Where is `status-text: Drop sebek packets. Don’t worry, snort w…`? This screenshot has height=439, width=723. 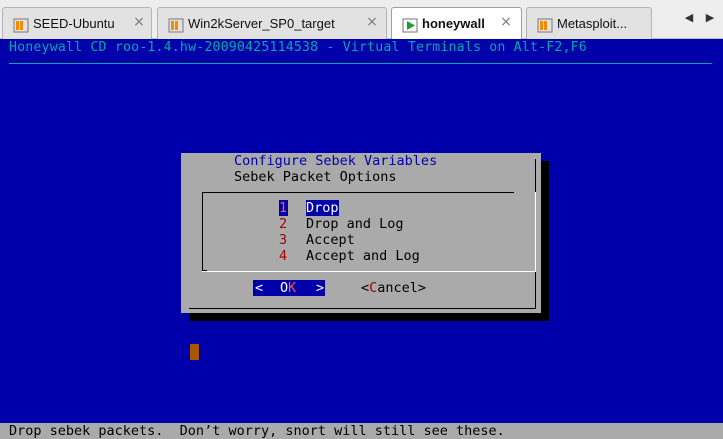 status-text: Drop sebek packets. Don’t worry, snort w… is located at coordinates (257, 431).